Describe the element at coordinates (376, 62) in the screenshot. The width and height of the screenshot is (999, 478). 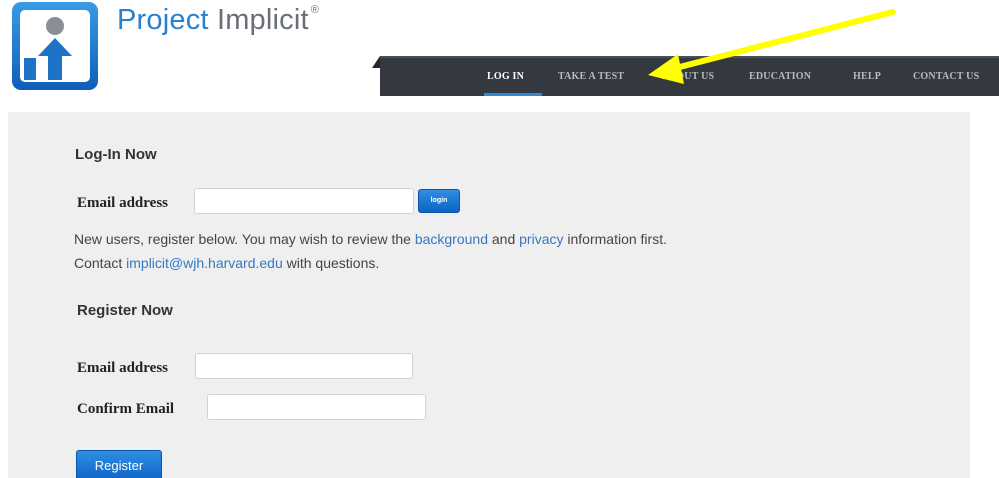
I see `nav-fold-decoration` at that location.